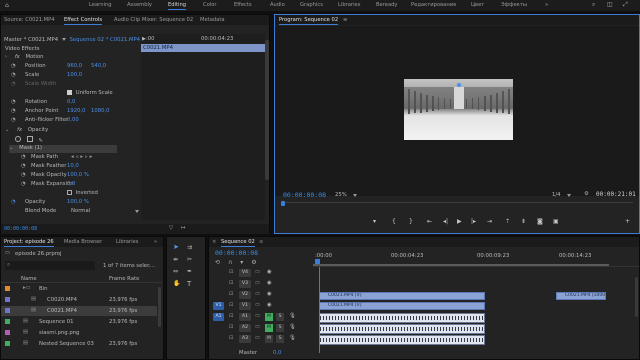 The image size is (640, 360). I want to click on tab-sequence-02: Sequence 02, so click(238, 243).